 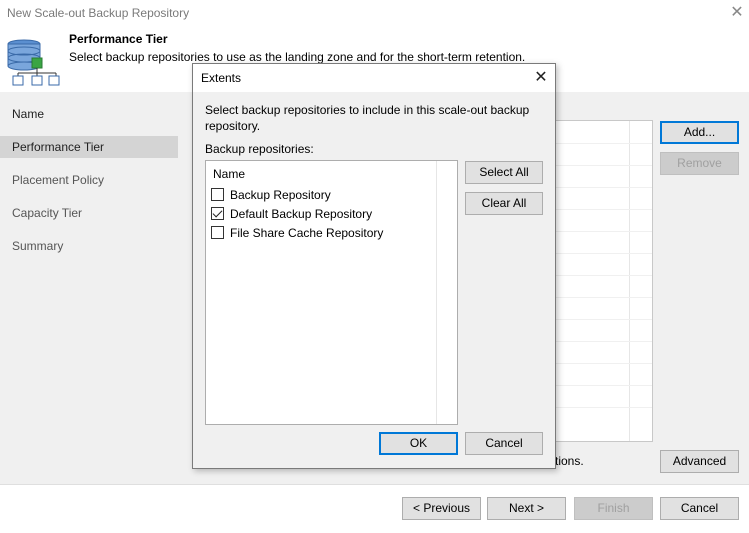 What do you see at coordinates (89, 147) in the screenshot?
I see `sidebar-item-performance-tier: Performance Tier` at bounding box center [89, 147].